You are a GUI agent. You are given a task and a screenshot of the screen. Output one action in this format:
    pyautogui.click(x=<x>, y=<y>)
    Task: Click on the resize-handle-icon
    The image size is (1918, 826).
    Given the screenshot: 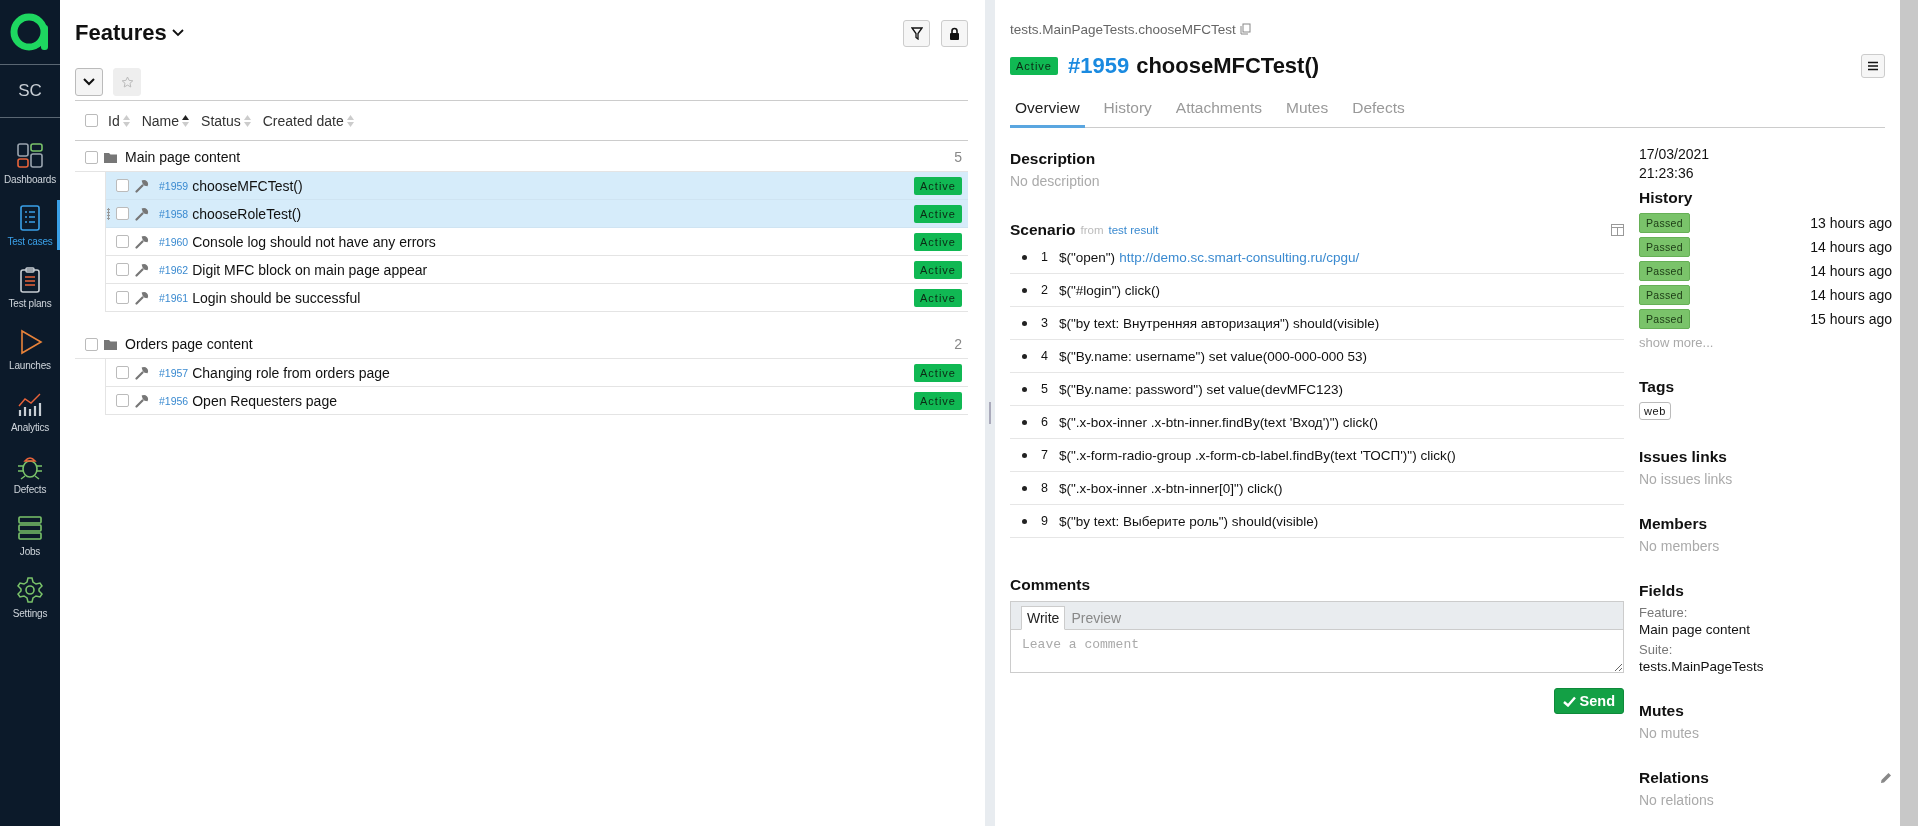 What is the action you would take?
    pyautogui.click(x=990, y=413)
    